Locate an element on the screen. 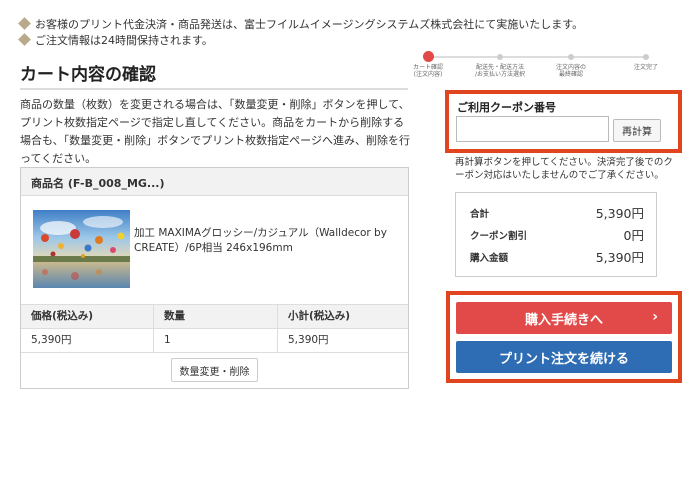  order-summary: 合計 5,390円 クーポン割引 0円 購入金額 5,390円 is located at coordinates (556, 234).